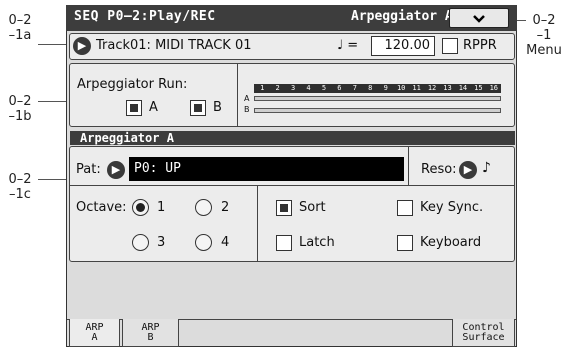 Image resolution: width=566 pixels, height=348 pixels. Describe the element at coordinates (493, 88) in the screenshot. I see `step-number: 16` at that location.